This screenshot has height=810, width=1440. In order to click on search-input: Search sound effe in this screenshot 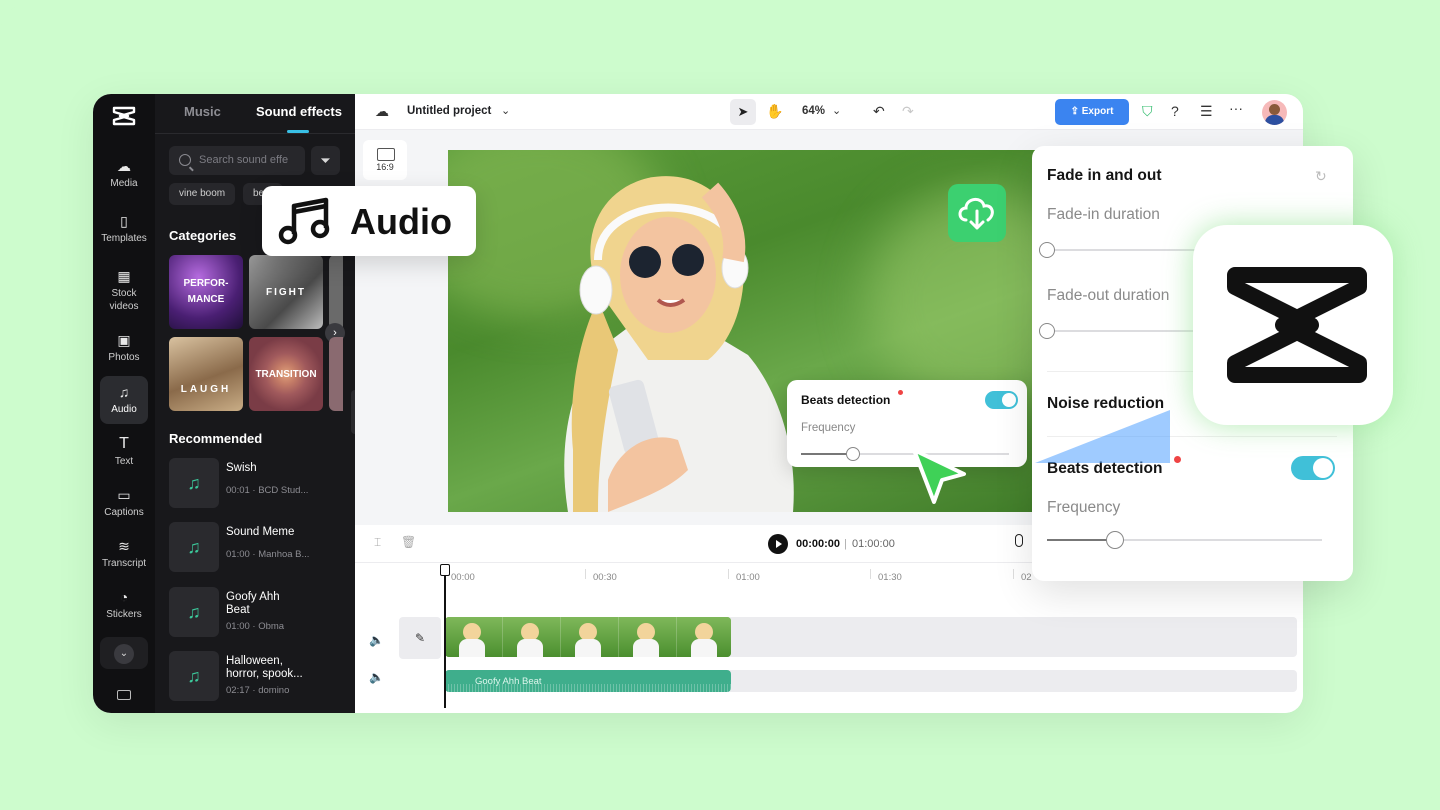, I will do `click(237, 160)`.